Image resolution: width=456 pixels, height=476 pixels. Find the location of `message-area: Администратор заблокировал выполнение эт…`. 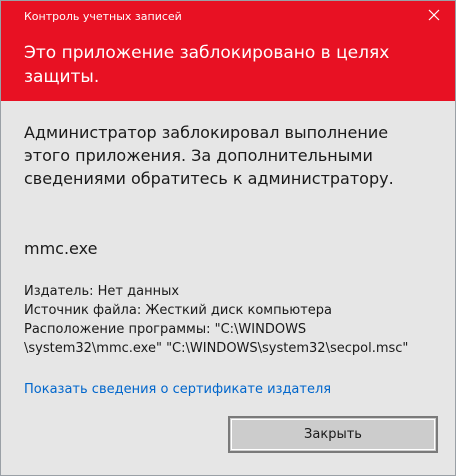

message-area: Администратор заблокировал выполнение эт… is located at coordinates (224, 155).